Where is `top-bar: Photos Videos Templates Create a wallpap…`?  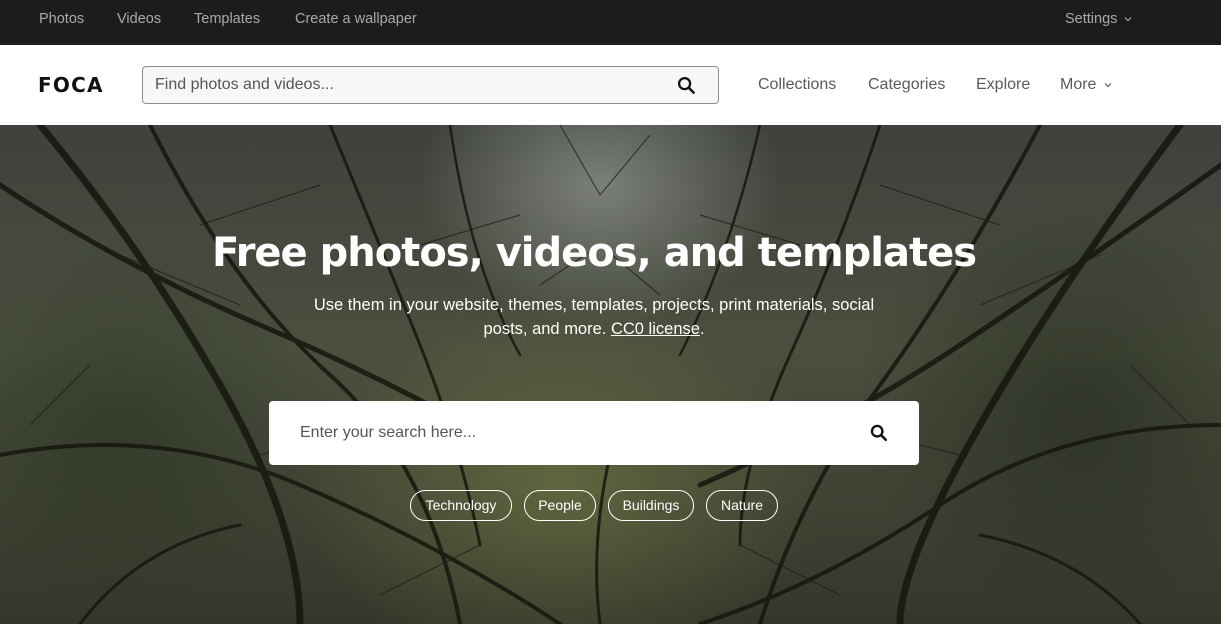 top-bar: Photos Videos Templates Create a wallpap… is located at coordinates (610, 22).